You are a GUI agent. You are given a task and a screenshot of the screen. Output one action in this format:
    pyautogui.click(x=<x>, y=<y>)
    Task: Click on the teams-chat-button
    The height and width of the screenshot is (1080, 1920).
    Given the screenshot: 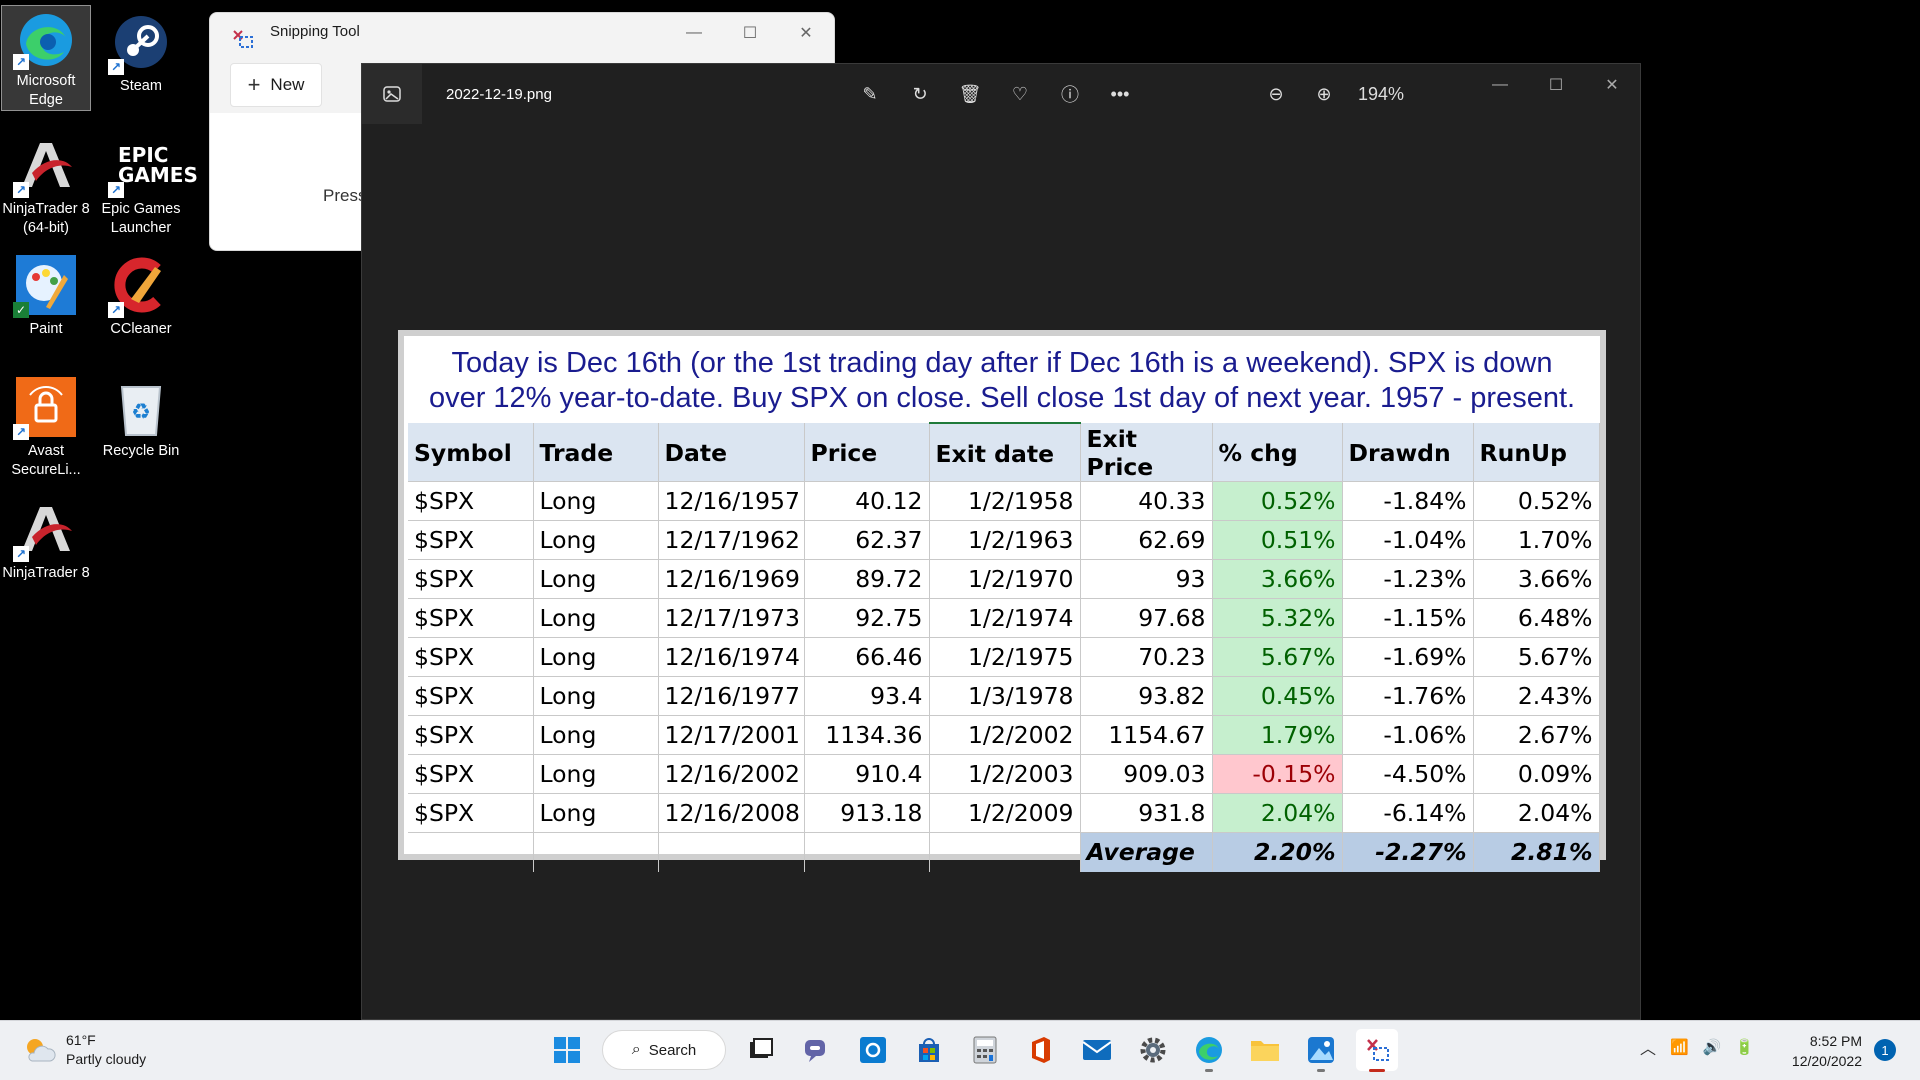 What is the action you would take?
    pyautogui.click(x=817, y=1050)
    